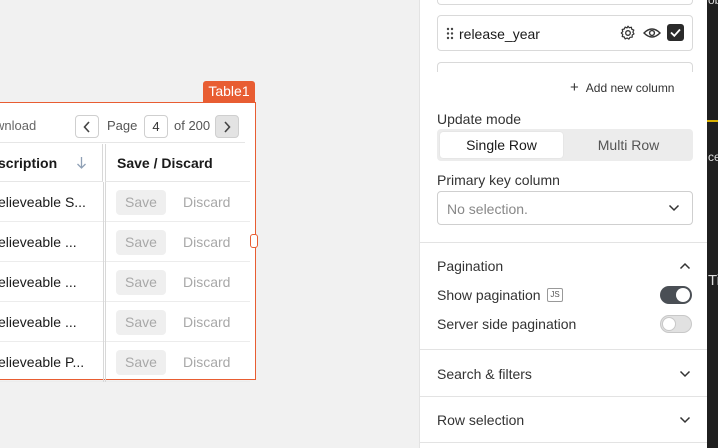 Image resolution: width=718 pixels, height=448 pixels. I want to click on column-name: release_year, so click(499, 34).